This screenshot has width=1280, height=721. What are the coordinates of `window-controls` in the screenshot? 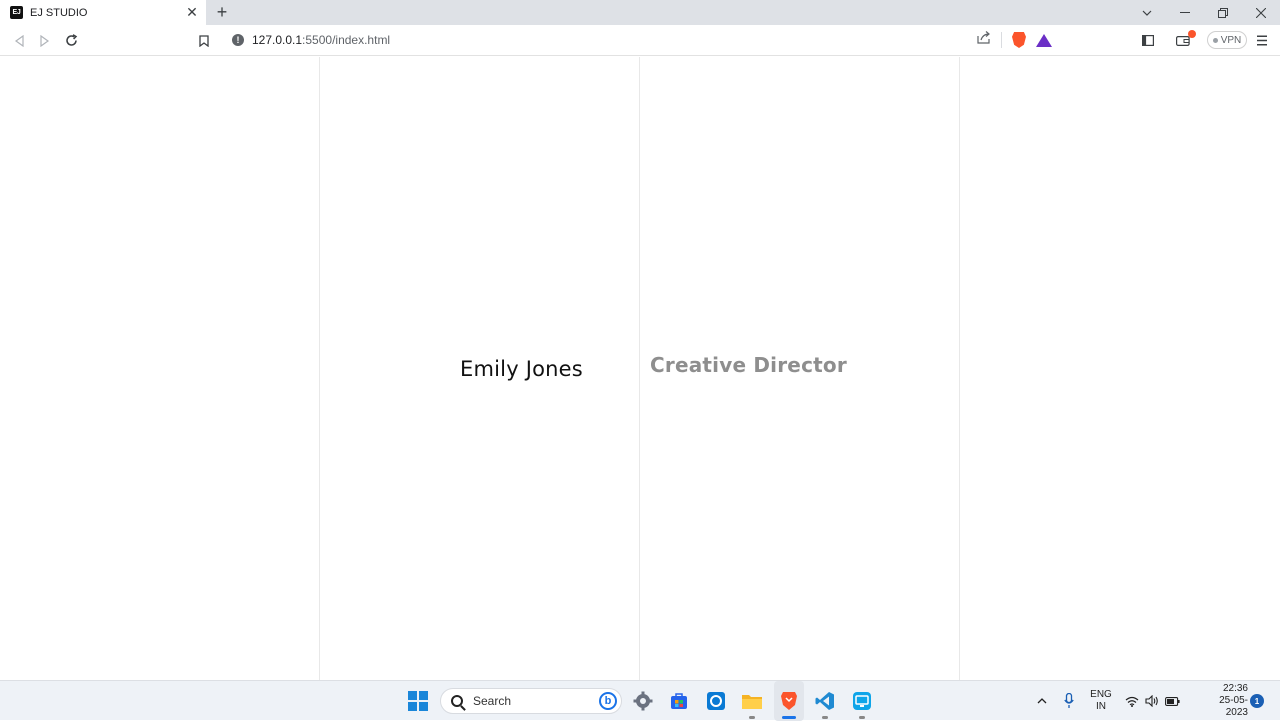 It's located at (1204, 12).